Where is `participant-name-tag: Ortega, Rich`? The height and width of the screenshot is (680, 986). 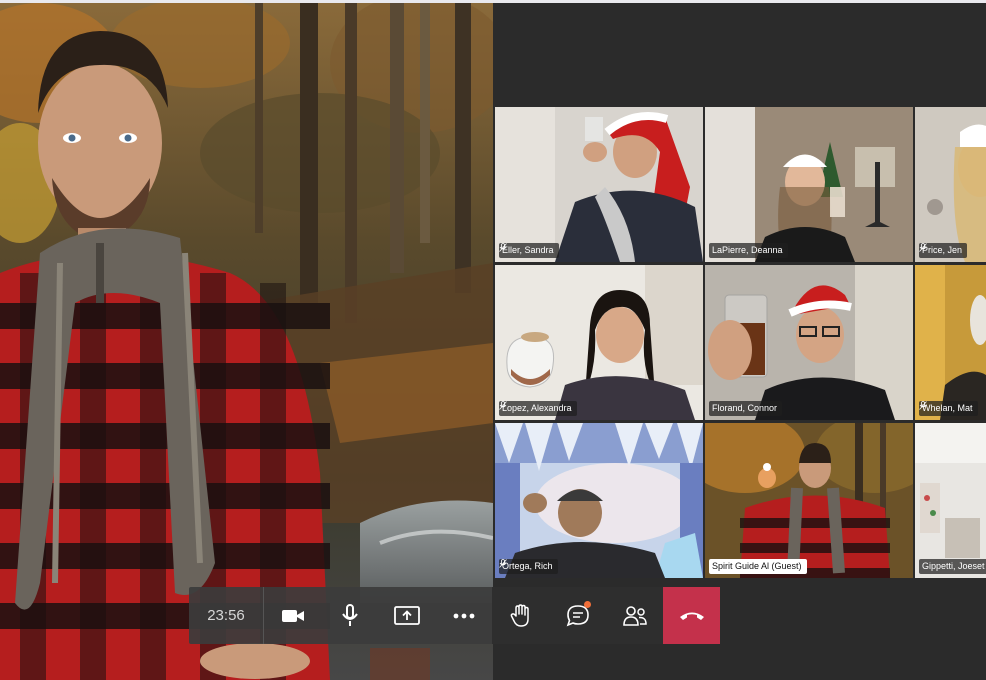 participant-name-tag: Ortega, Rich is located at coordinates (528, 566).